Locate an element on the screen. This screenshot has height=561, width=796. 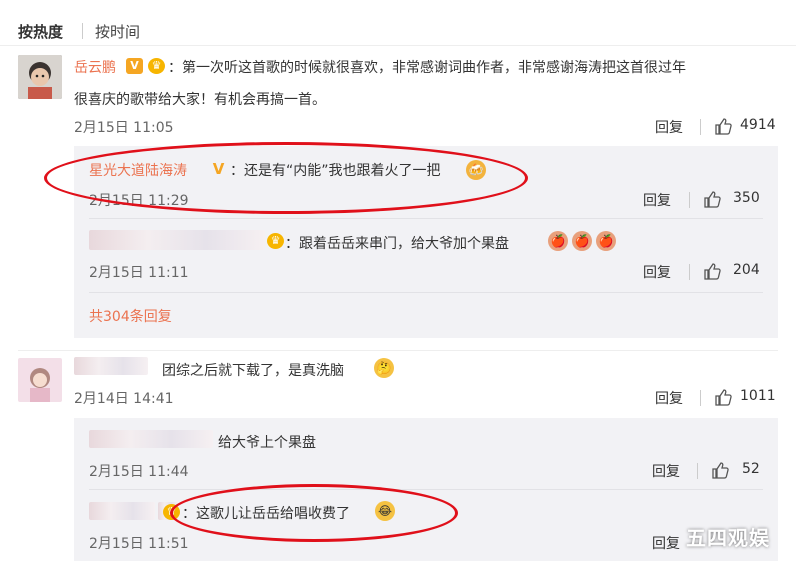
view-more-replies-link: 共304条回复 is located at coordinates (130, 316).